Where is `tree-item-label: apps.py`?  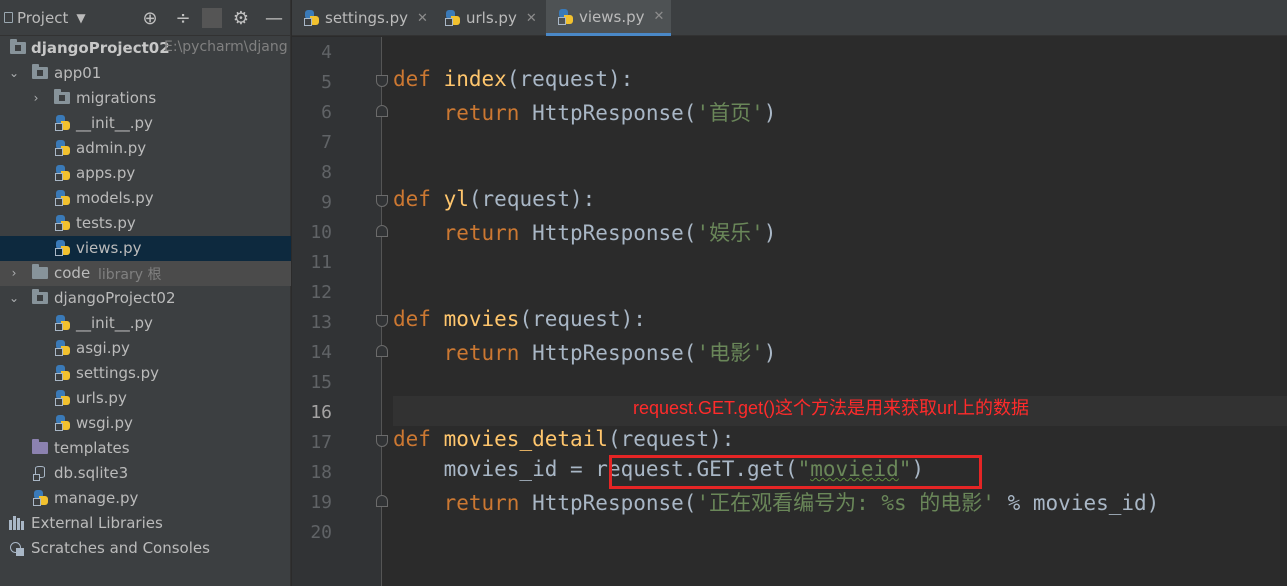
tree-item-label: apps.py is located at coordinates (106, 173).